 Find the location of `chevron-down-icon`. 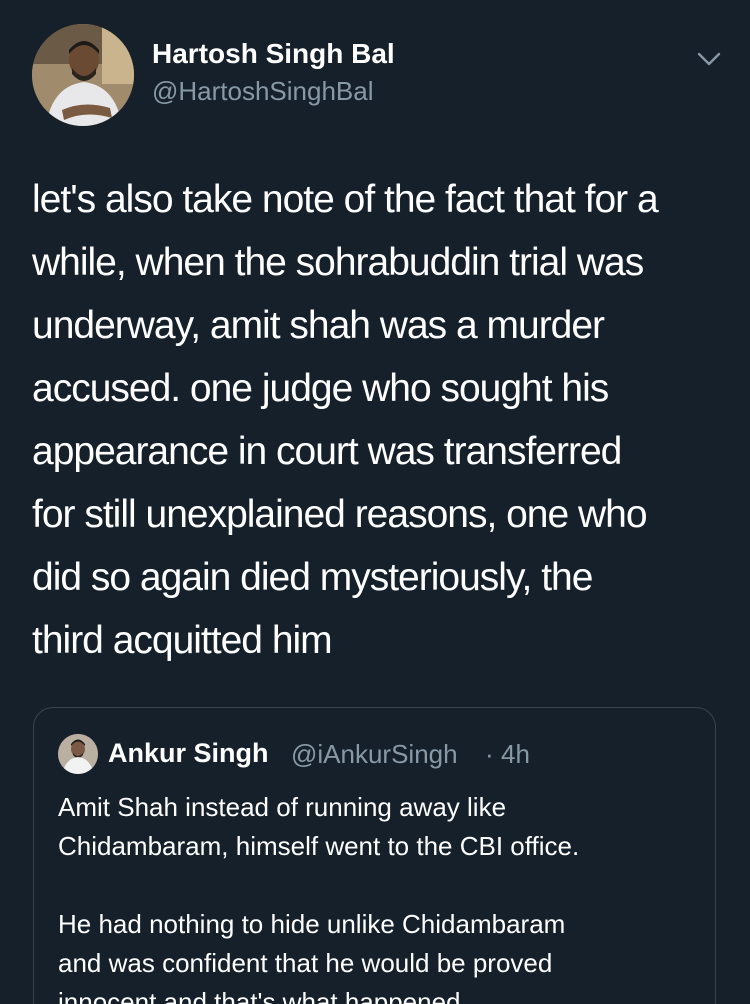

chevron-down-icon is located at coordinates (709, 59).